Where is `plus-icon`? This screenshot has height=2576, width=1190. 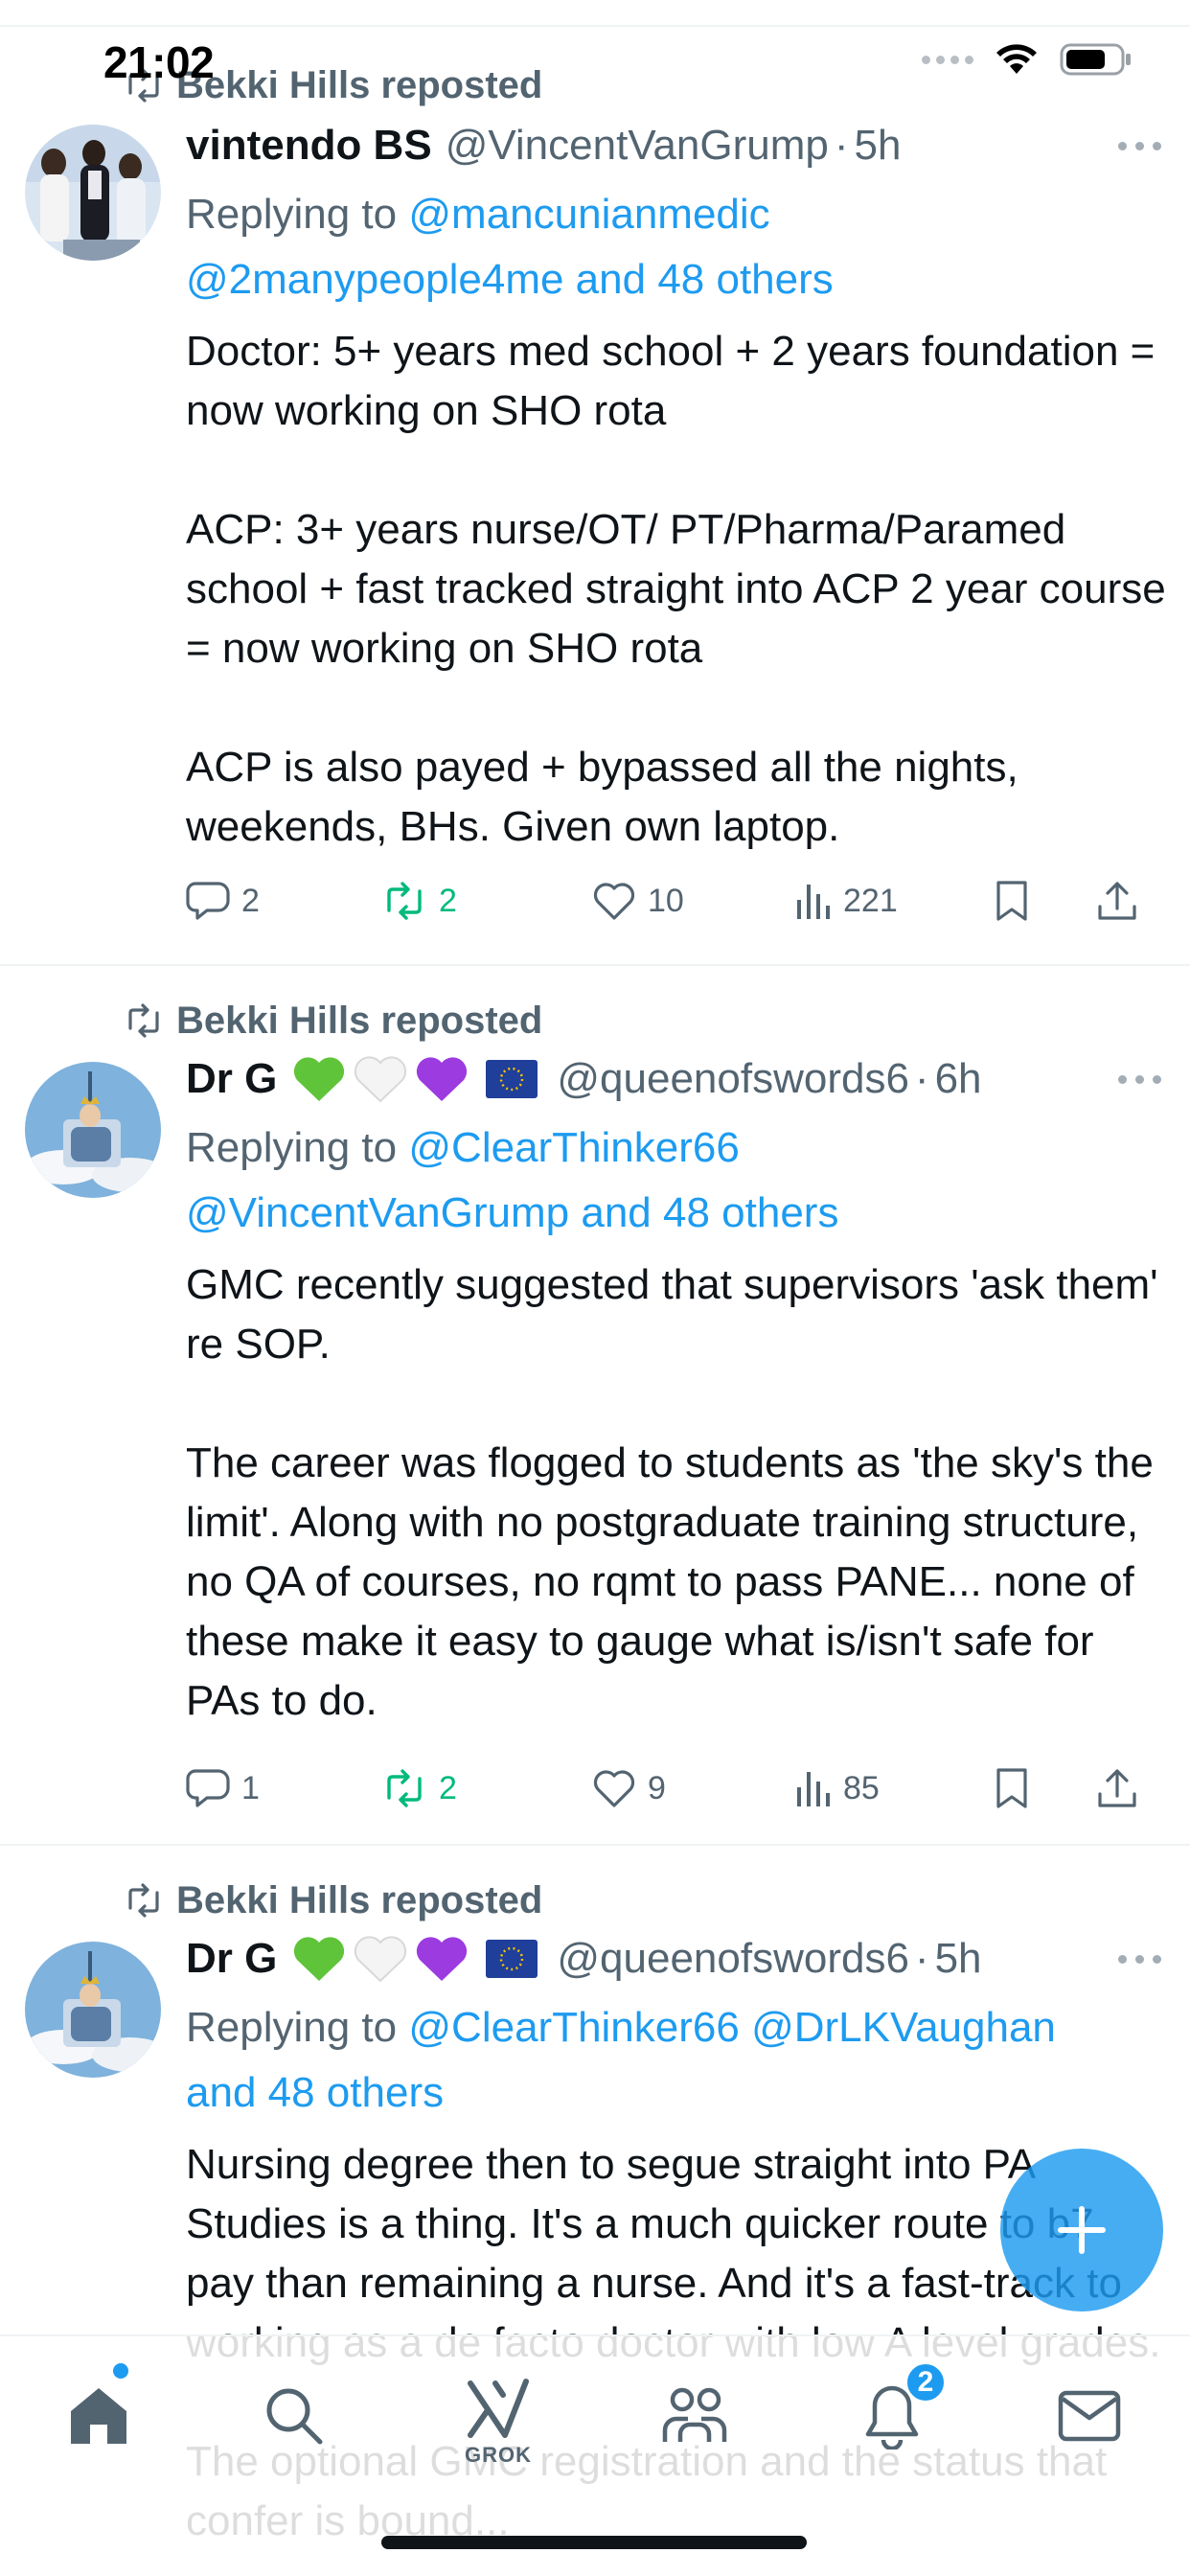 plus-icon is located at coordinates (1082, 2230).